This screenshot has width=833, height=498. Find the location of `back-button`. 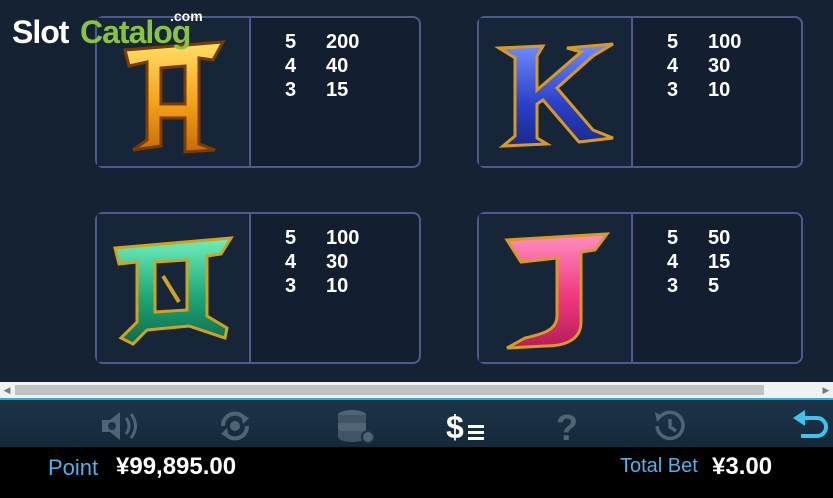

back-button is located at coordinates (809, 426).